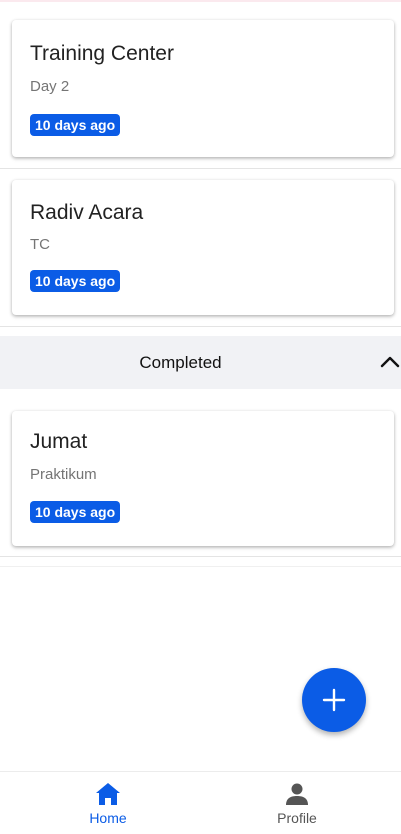 Image resolution: width=401 pixels, height=834 pixels. Describe the element at coordinates (200, 1) in the screenshot. I see `top-accent-bar` at that location.